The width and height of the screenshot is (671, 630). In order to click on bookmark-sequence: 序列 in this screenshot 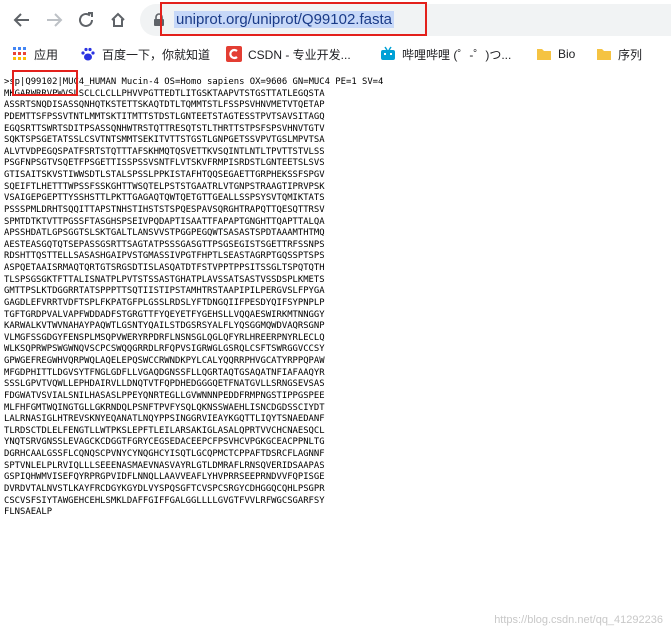, I will do `click(619, 54)`.